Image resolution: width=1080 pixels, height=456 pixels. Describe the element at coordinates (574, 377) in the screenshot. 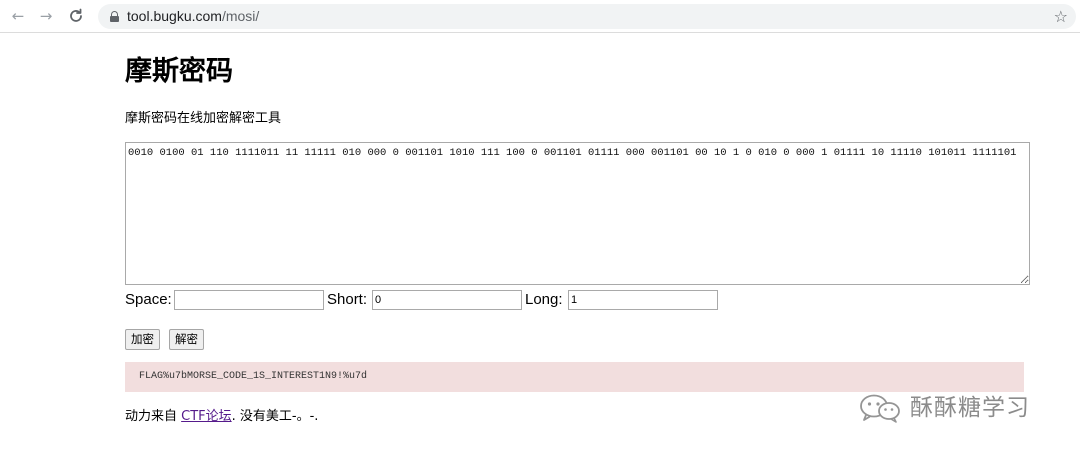

I see `result-box: FLAG%u7bMORSE_CODE_1S_INTEREST1N9!%u7d` at that location.